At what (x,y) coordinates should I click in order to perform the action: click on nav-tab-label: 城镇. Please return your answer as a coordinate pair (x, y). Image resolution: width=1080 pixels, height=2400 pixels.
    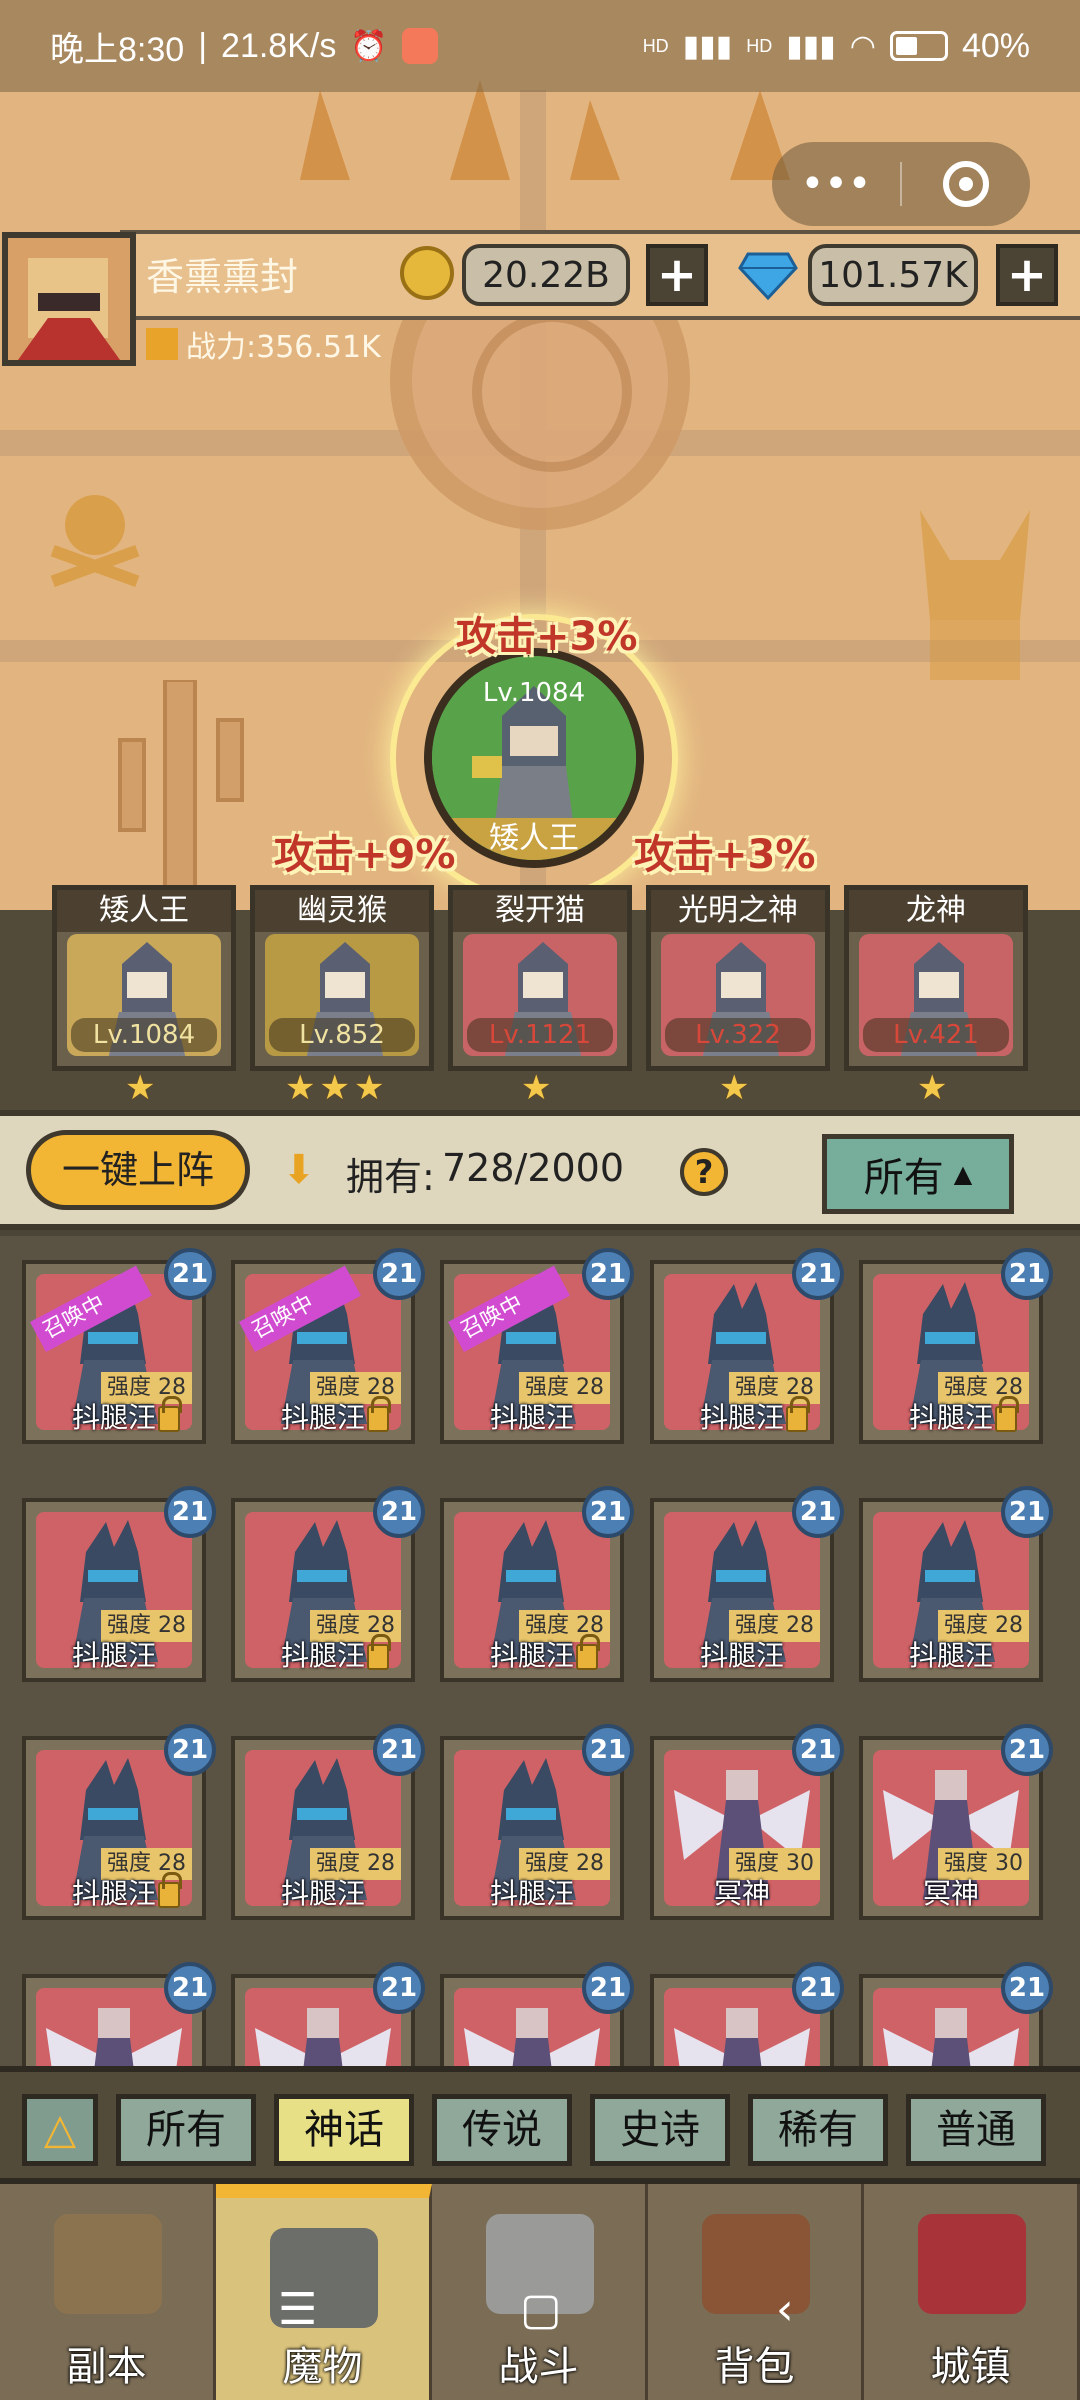
    Looking at the image, I should click on (970, 2367).